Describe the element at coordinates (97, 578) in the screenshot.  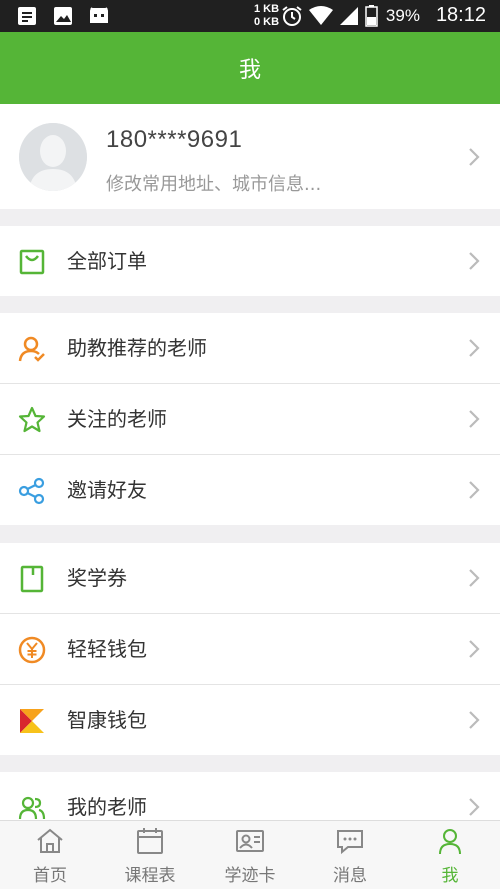
I see `menu-label: 奖学券` at that location.